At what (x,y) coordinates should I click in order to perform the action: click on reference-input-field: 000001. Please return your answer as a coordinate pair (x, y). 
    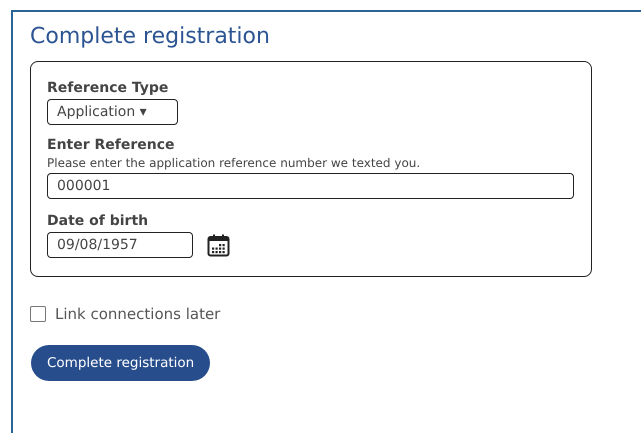
    Looking at the image, I should click on (310, 186).